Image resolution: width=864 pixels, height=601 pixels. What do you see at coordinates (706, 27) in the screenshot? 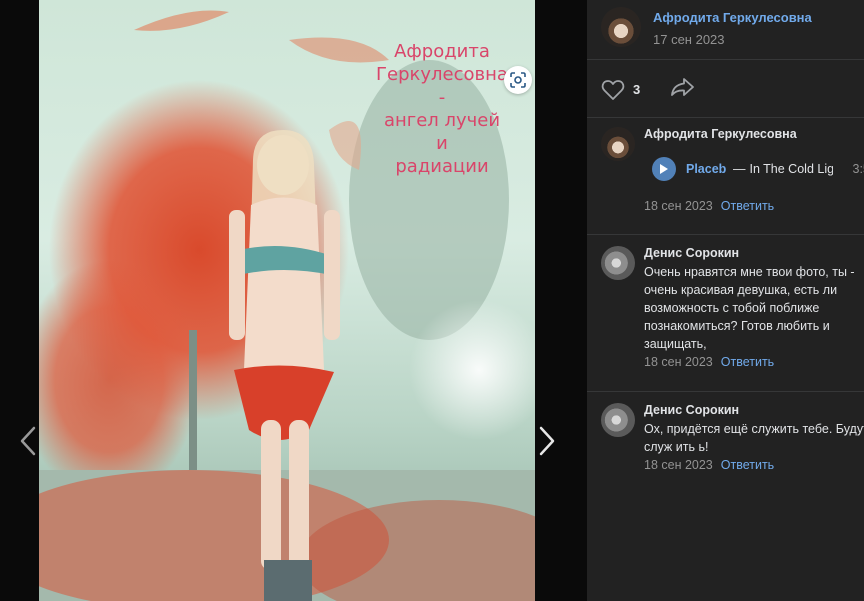
I see `post-author: Афродита Геркулесовна 17 сен 2023` at bounding box center [706, 27].